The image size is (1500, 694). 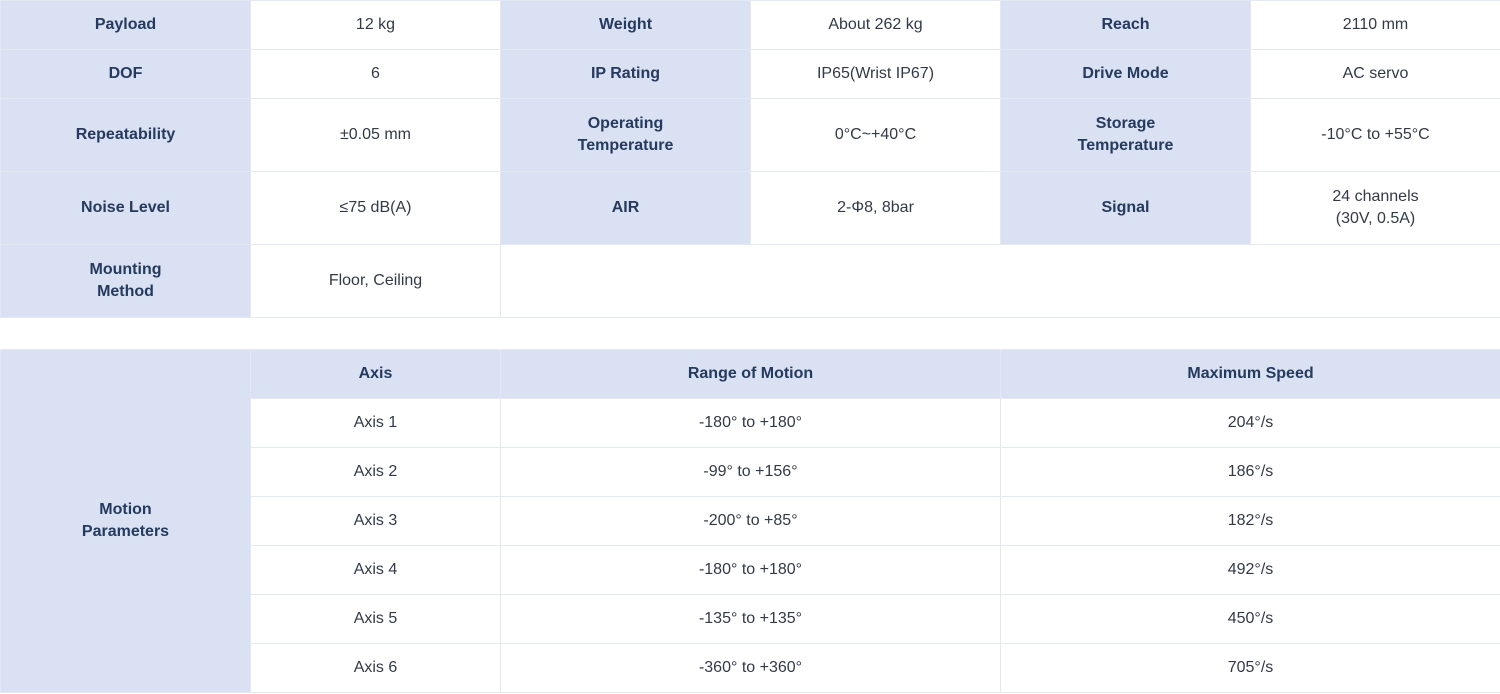 I want to click on spec-label: Drive Mode, so click(x=1125, y=74).